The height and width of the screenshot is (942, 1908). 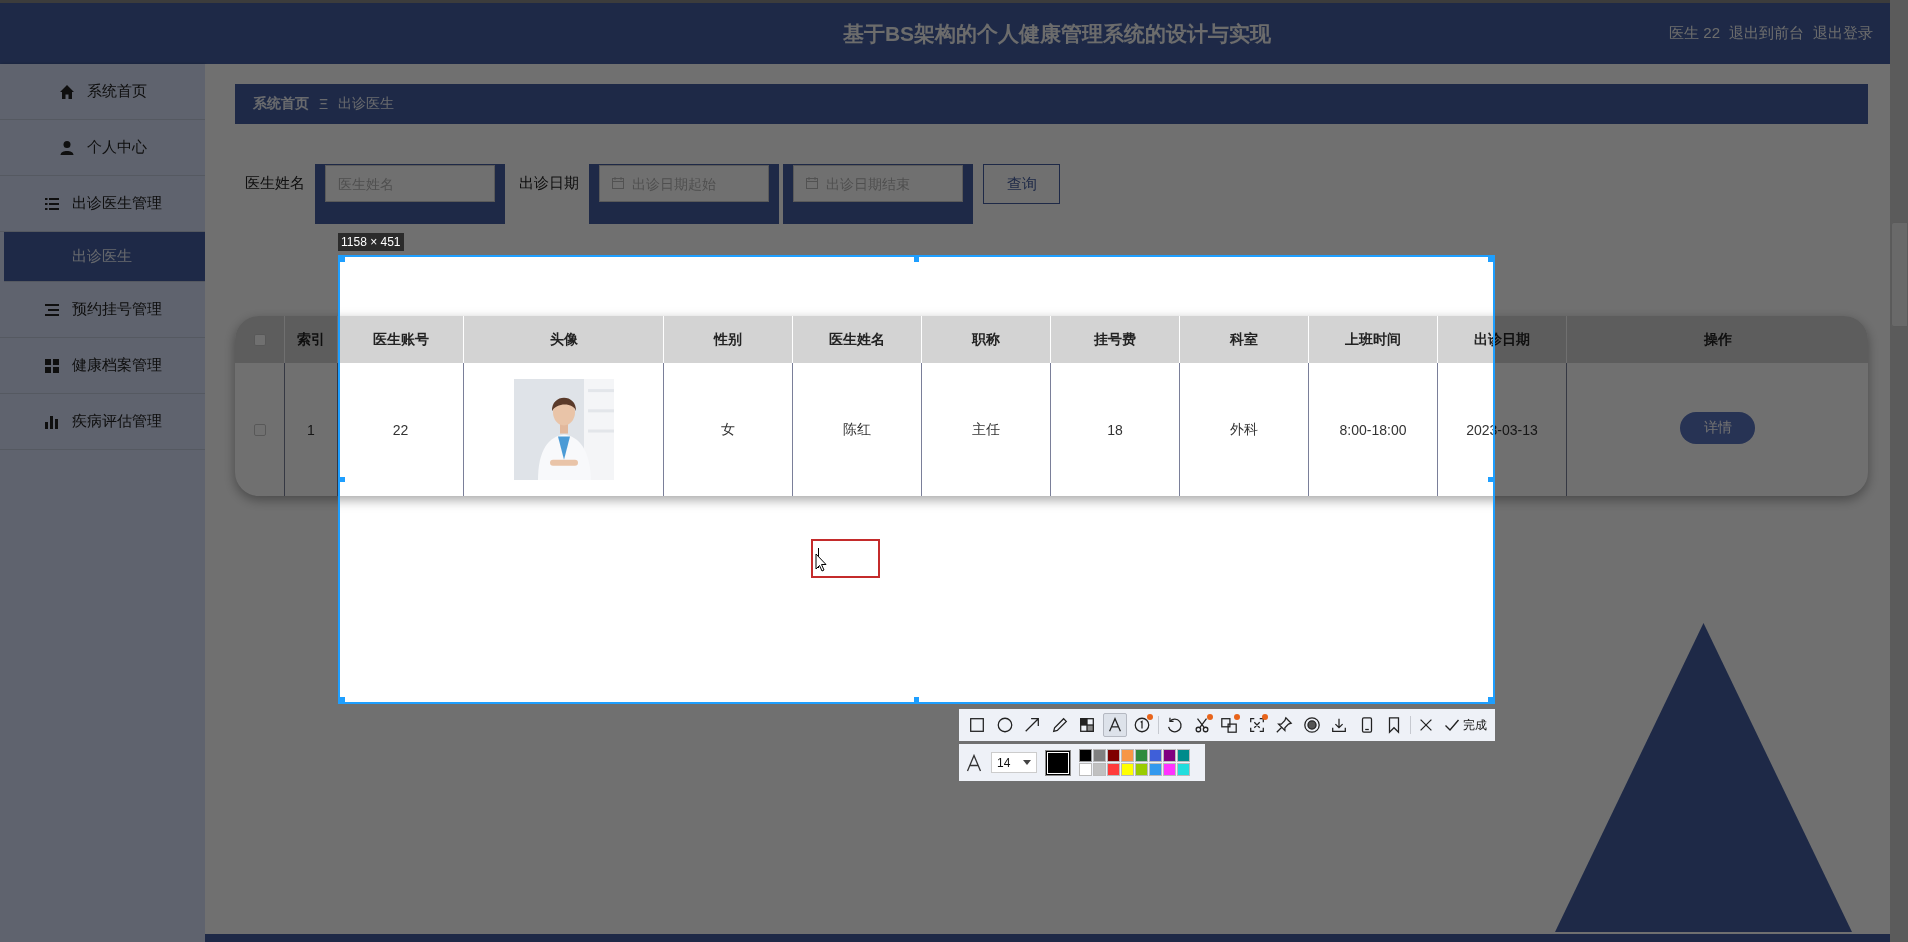 What do you see at coordinates (51, 365) in the screenshot?
I see `grid-icon` at bounding box center [51, 365].